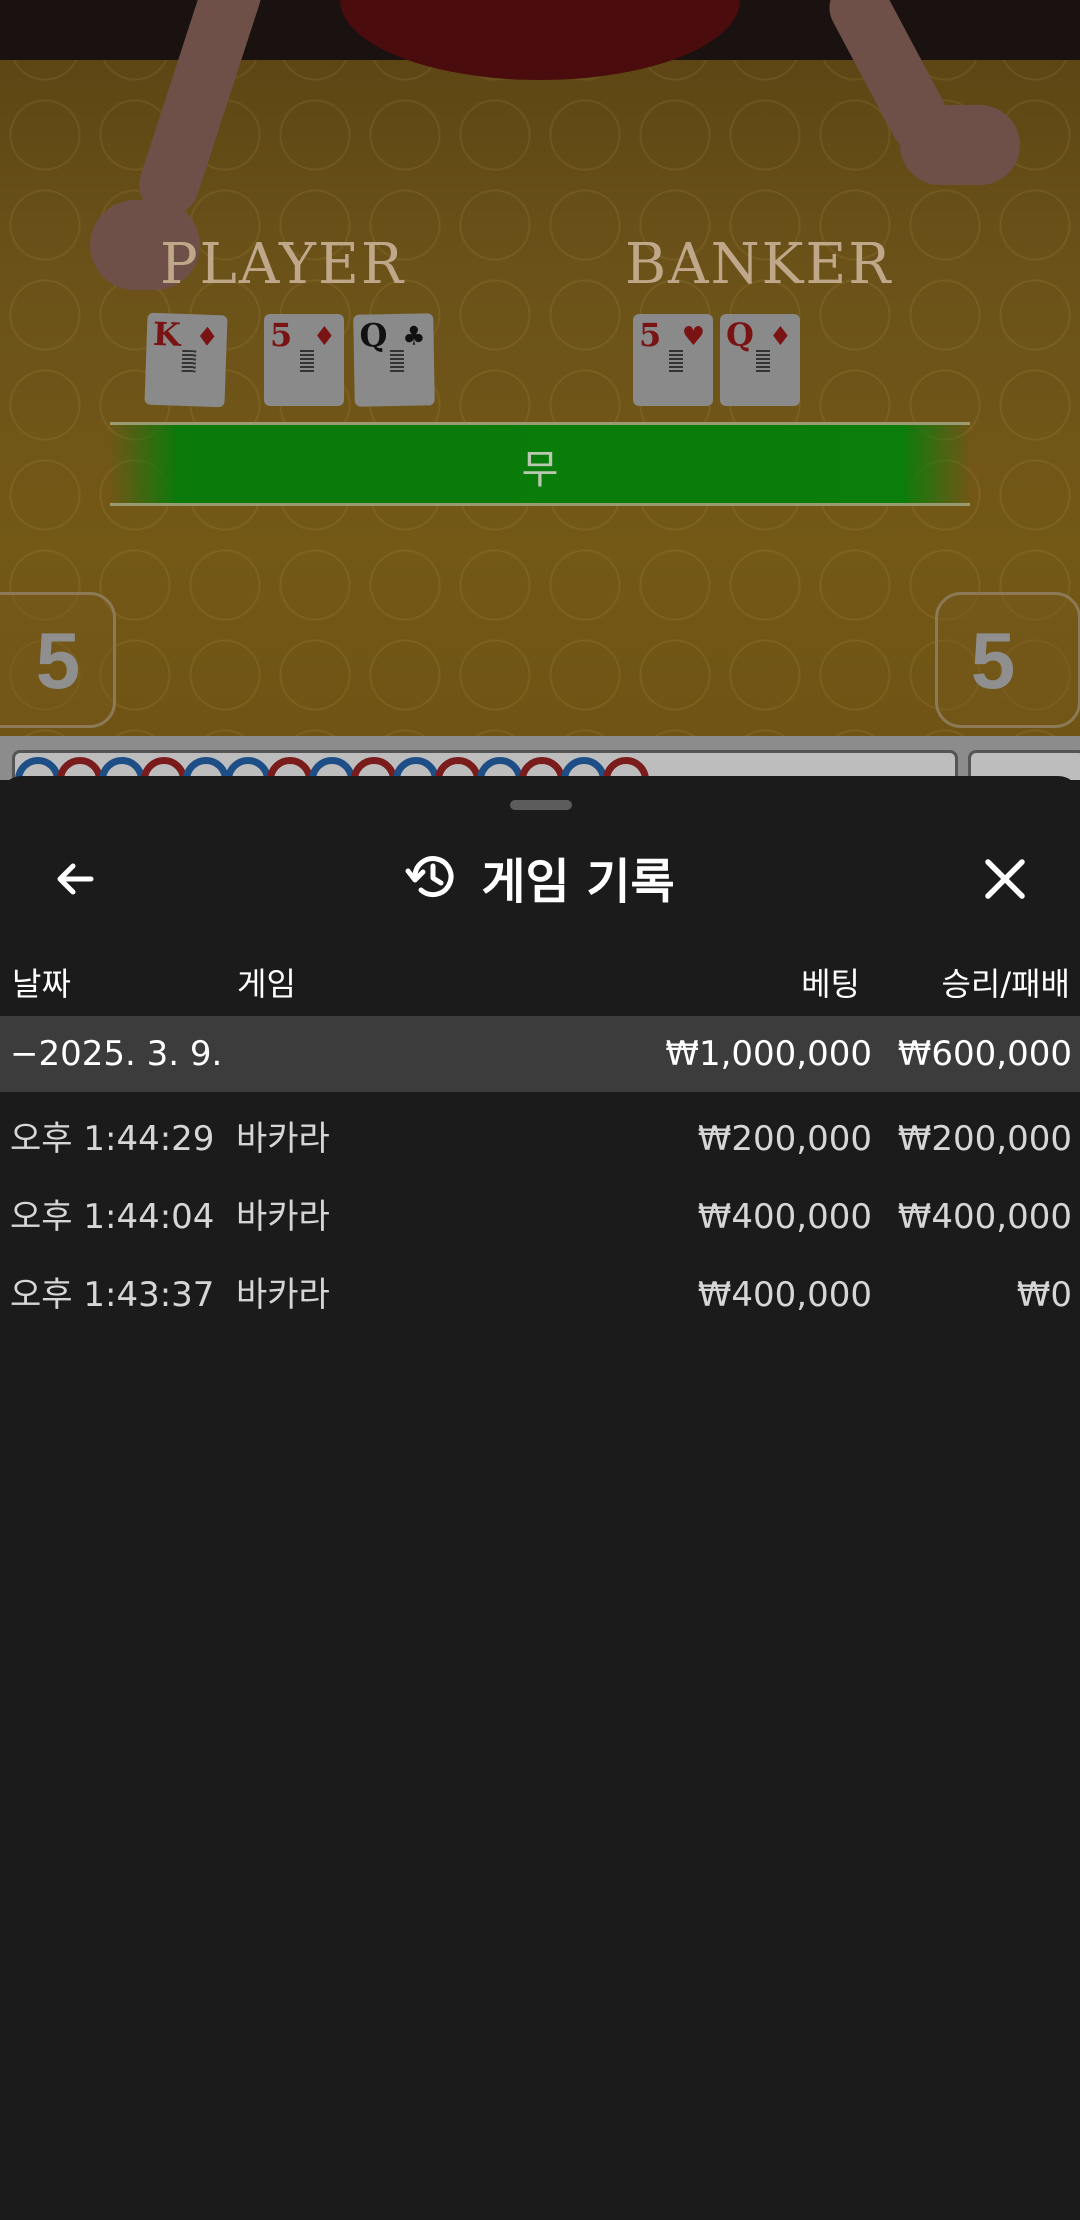 This screenshot has width=1080, height=2220. Describe the element at coordinates (760, 360) in the screenshot. I see `banker-card: Q ♦` at that location.